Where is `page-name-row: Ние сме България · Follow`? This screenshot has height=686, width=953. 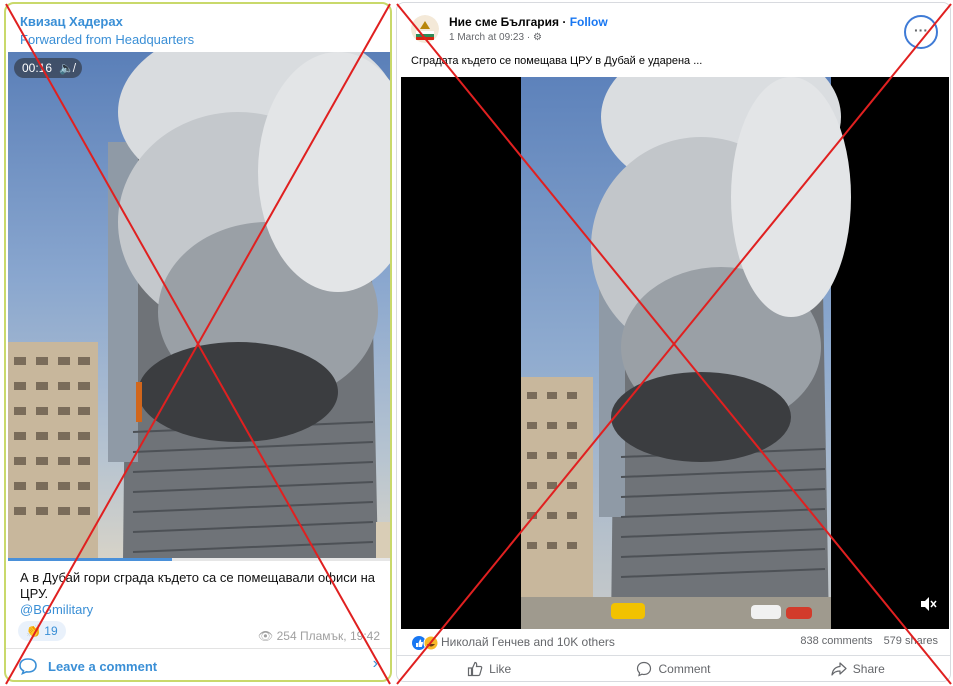
page-name-row: Ние сме България · Follow is located at coordinates (528, 22).